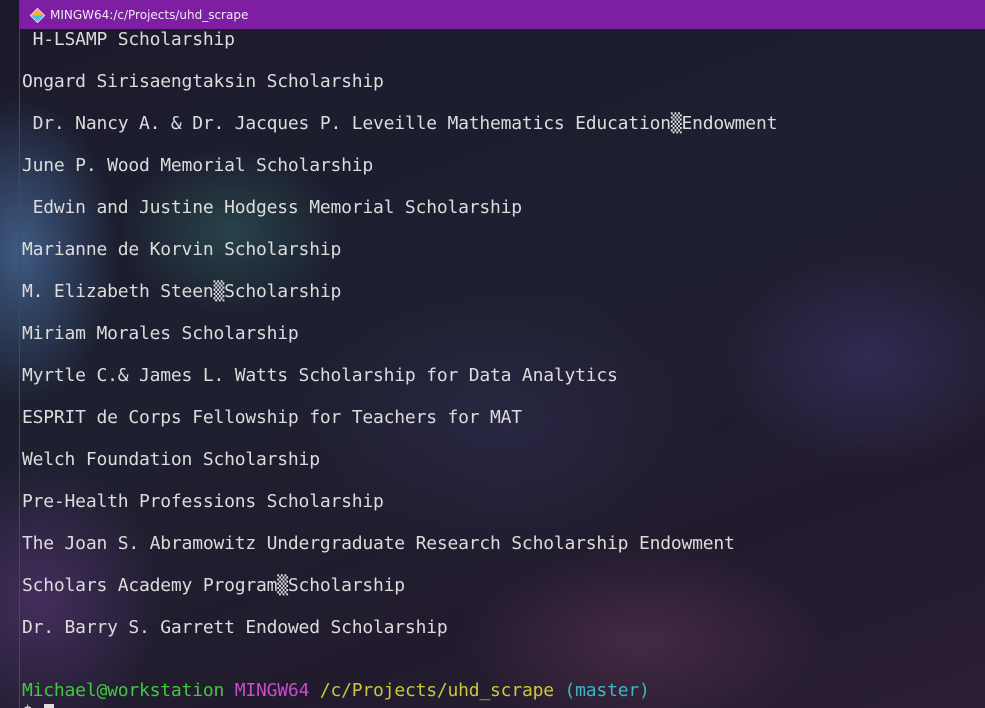 This screenshot has width=985, height=708. Describe the element at coordinates (607, 690) in the screenshot. I see `prompt-branch: (master)` at that location.